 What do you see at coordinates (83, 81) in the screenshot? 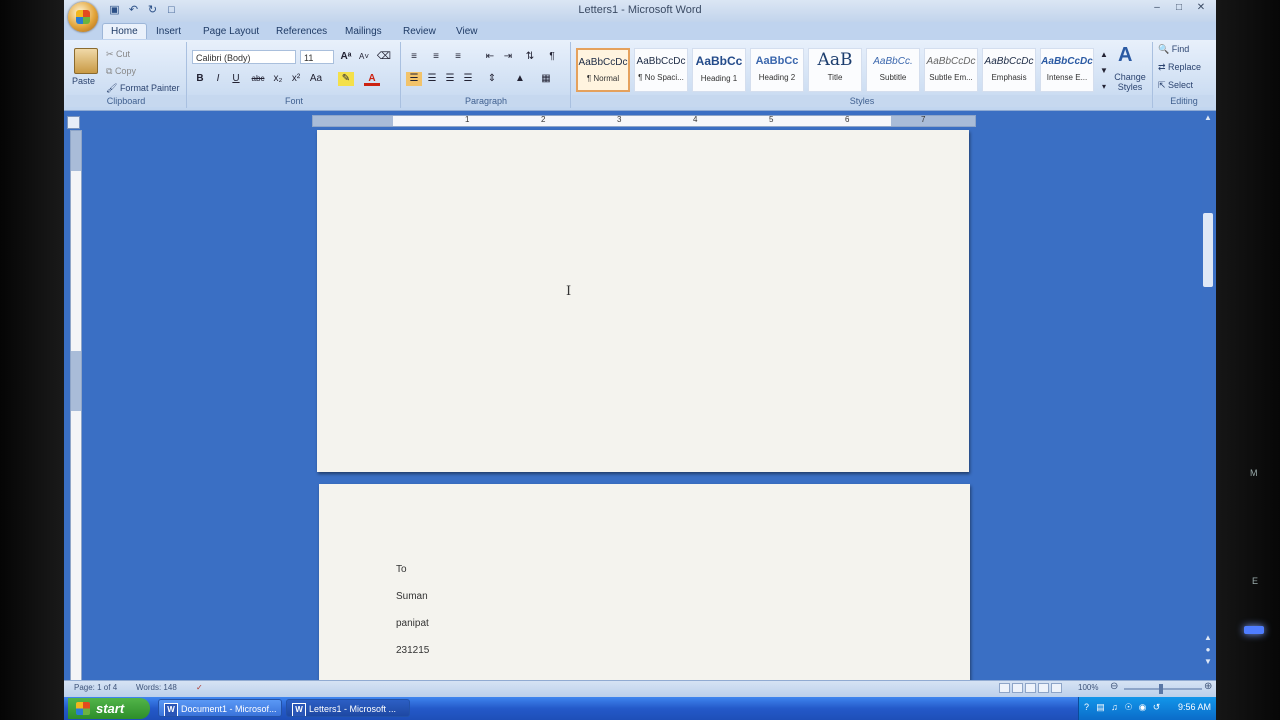
I see `paste-button: Paste` at bounding box center [83, 81].